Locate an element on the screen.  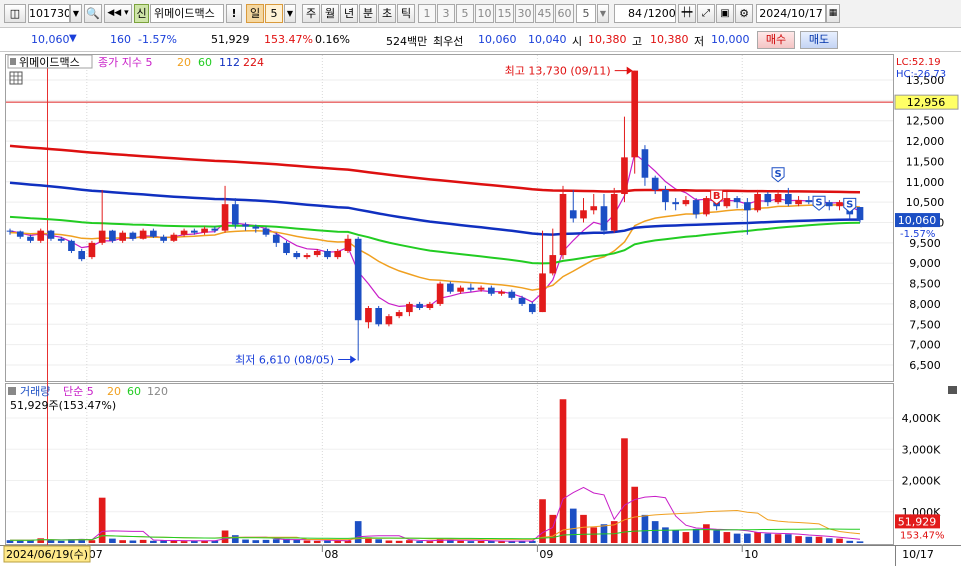
legend-ma224: 224 is located at coordinates (253, 62).